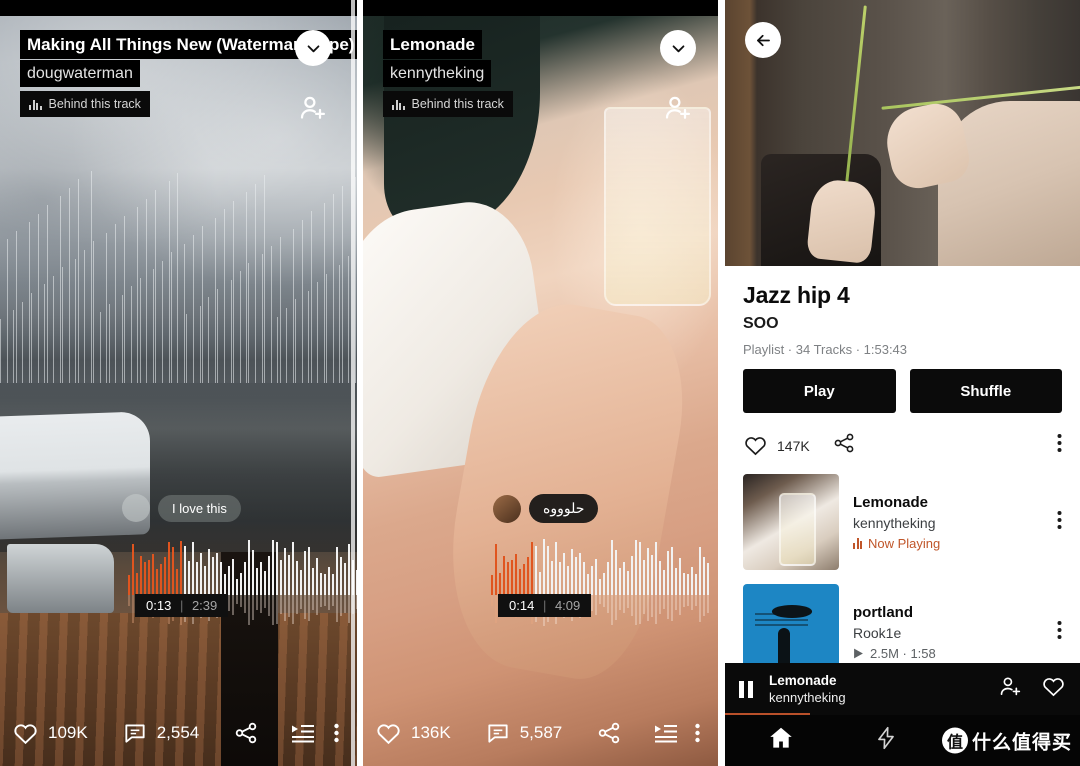 This screenshot has width=1080, height=766. I want to click on track-artist: kennytheking, so click(894, 522).